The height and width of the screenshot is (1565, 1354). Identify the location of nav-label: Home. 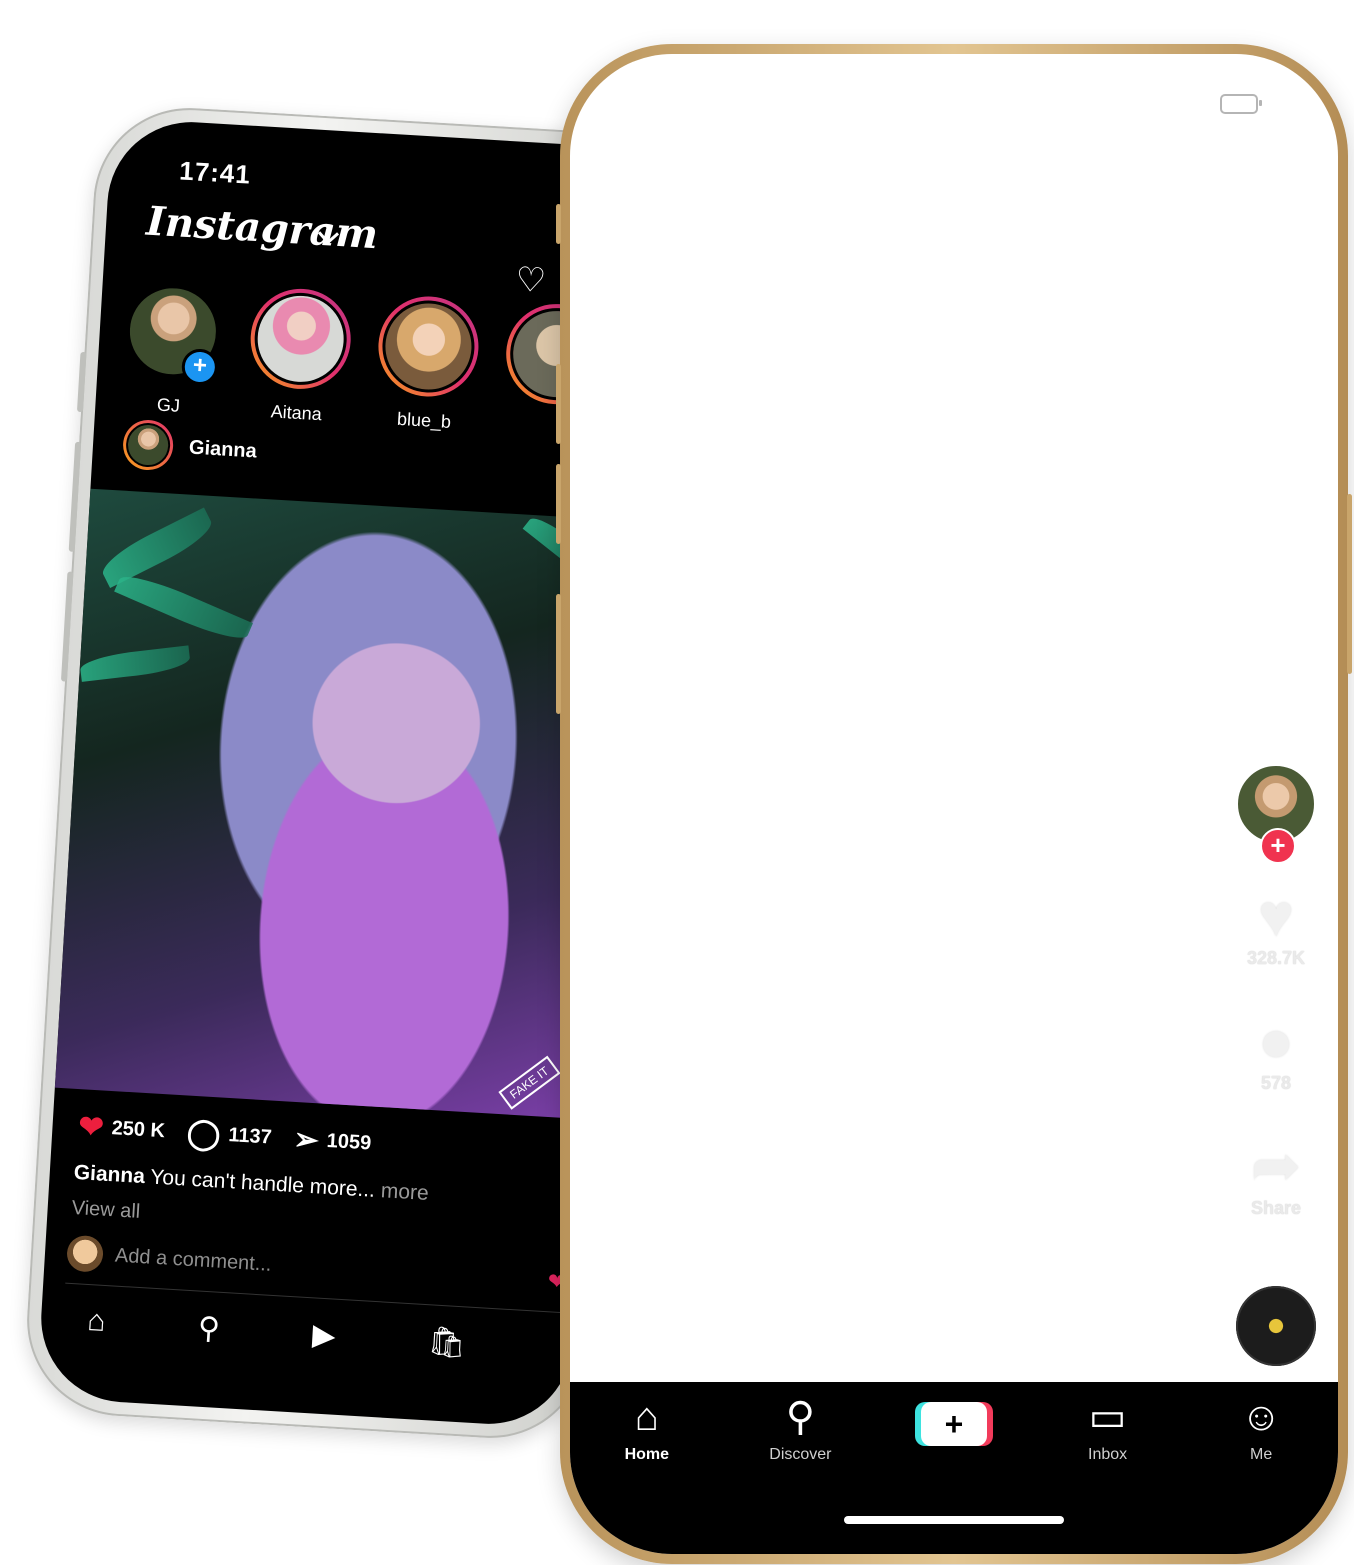
(647, 1454).